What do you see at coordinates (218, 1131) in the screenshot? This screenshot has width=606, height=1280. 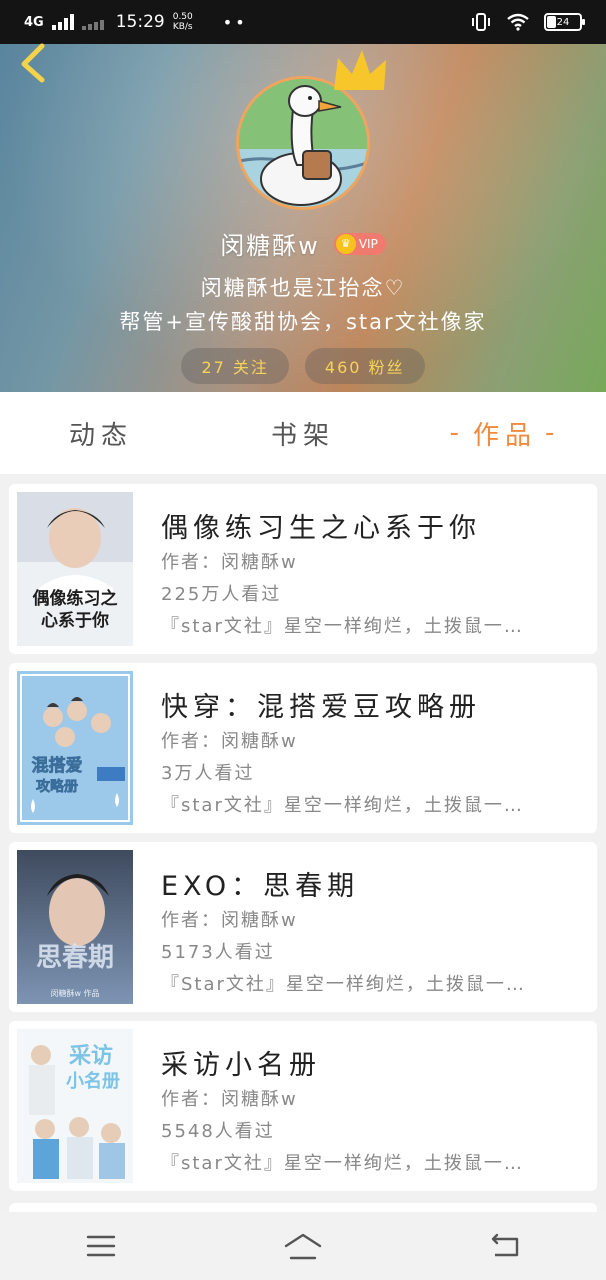 I see `book-views: 5548人看过` at bounding box center [218, 1131].